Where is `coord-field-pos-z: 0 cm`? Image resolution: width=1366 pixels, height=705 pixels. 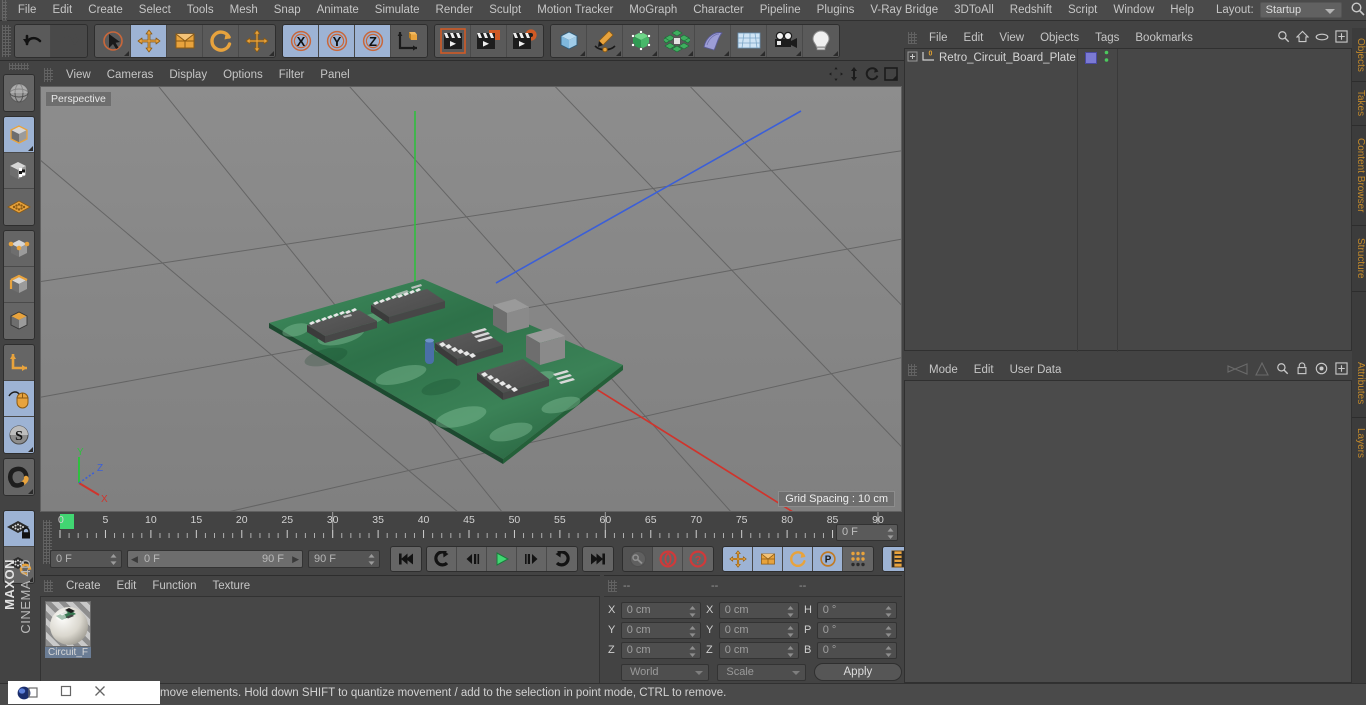 coord-field-pos-z: 0 cm is located at coordinates (660, 650).